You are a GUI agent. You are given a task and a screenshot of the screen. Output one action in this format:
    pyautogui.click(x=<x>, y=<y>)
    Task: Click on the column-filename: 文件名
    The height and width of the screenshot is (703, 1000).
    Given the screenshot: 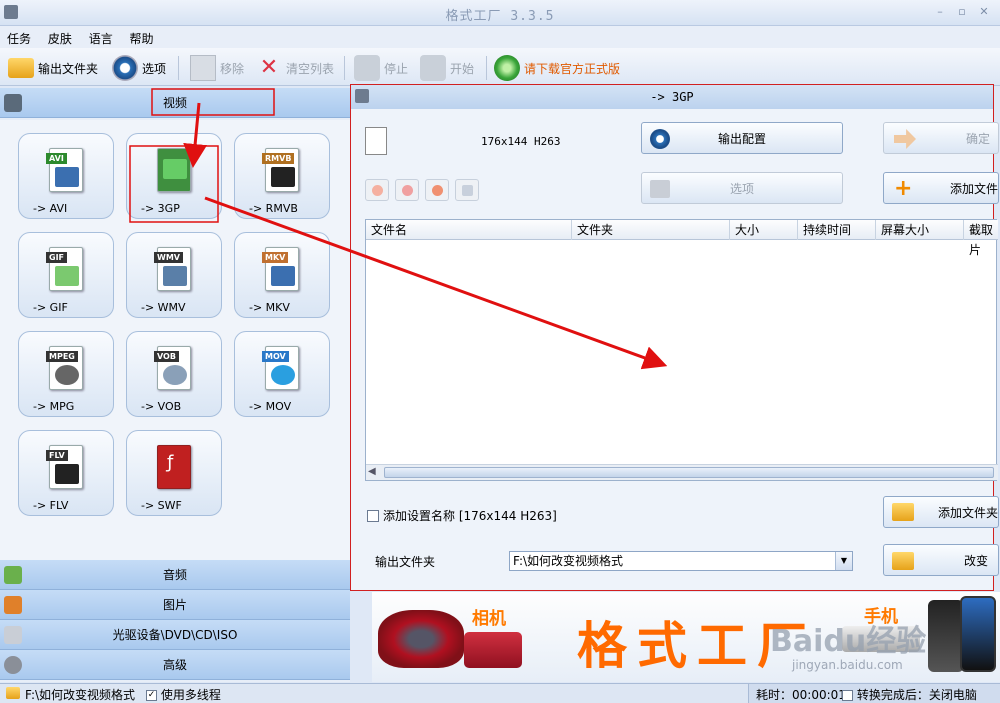 What is the action you would take?
    pyautogui.click(x=469, y=230)
    